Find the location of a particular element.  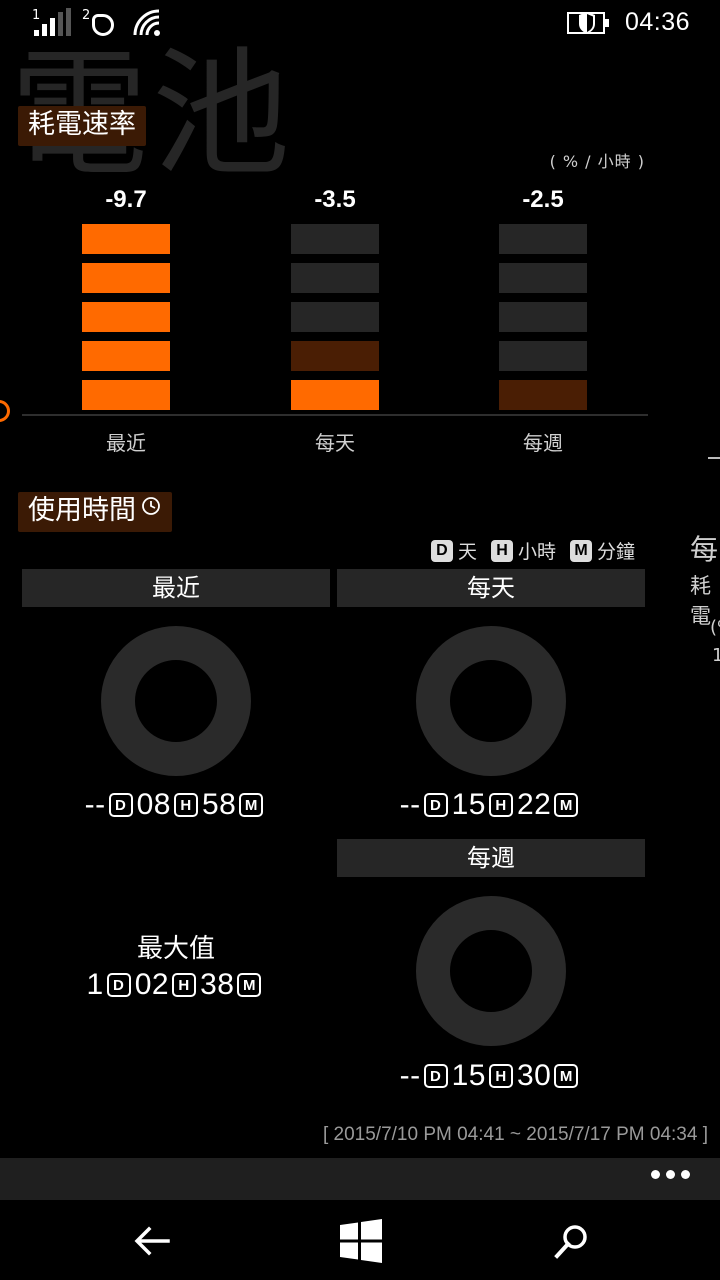

rate-category-label: 最近 is located at coordinates (126, 443).